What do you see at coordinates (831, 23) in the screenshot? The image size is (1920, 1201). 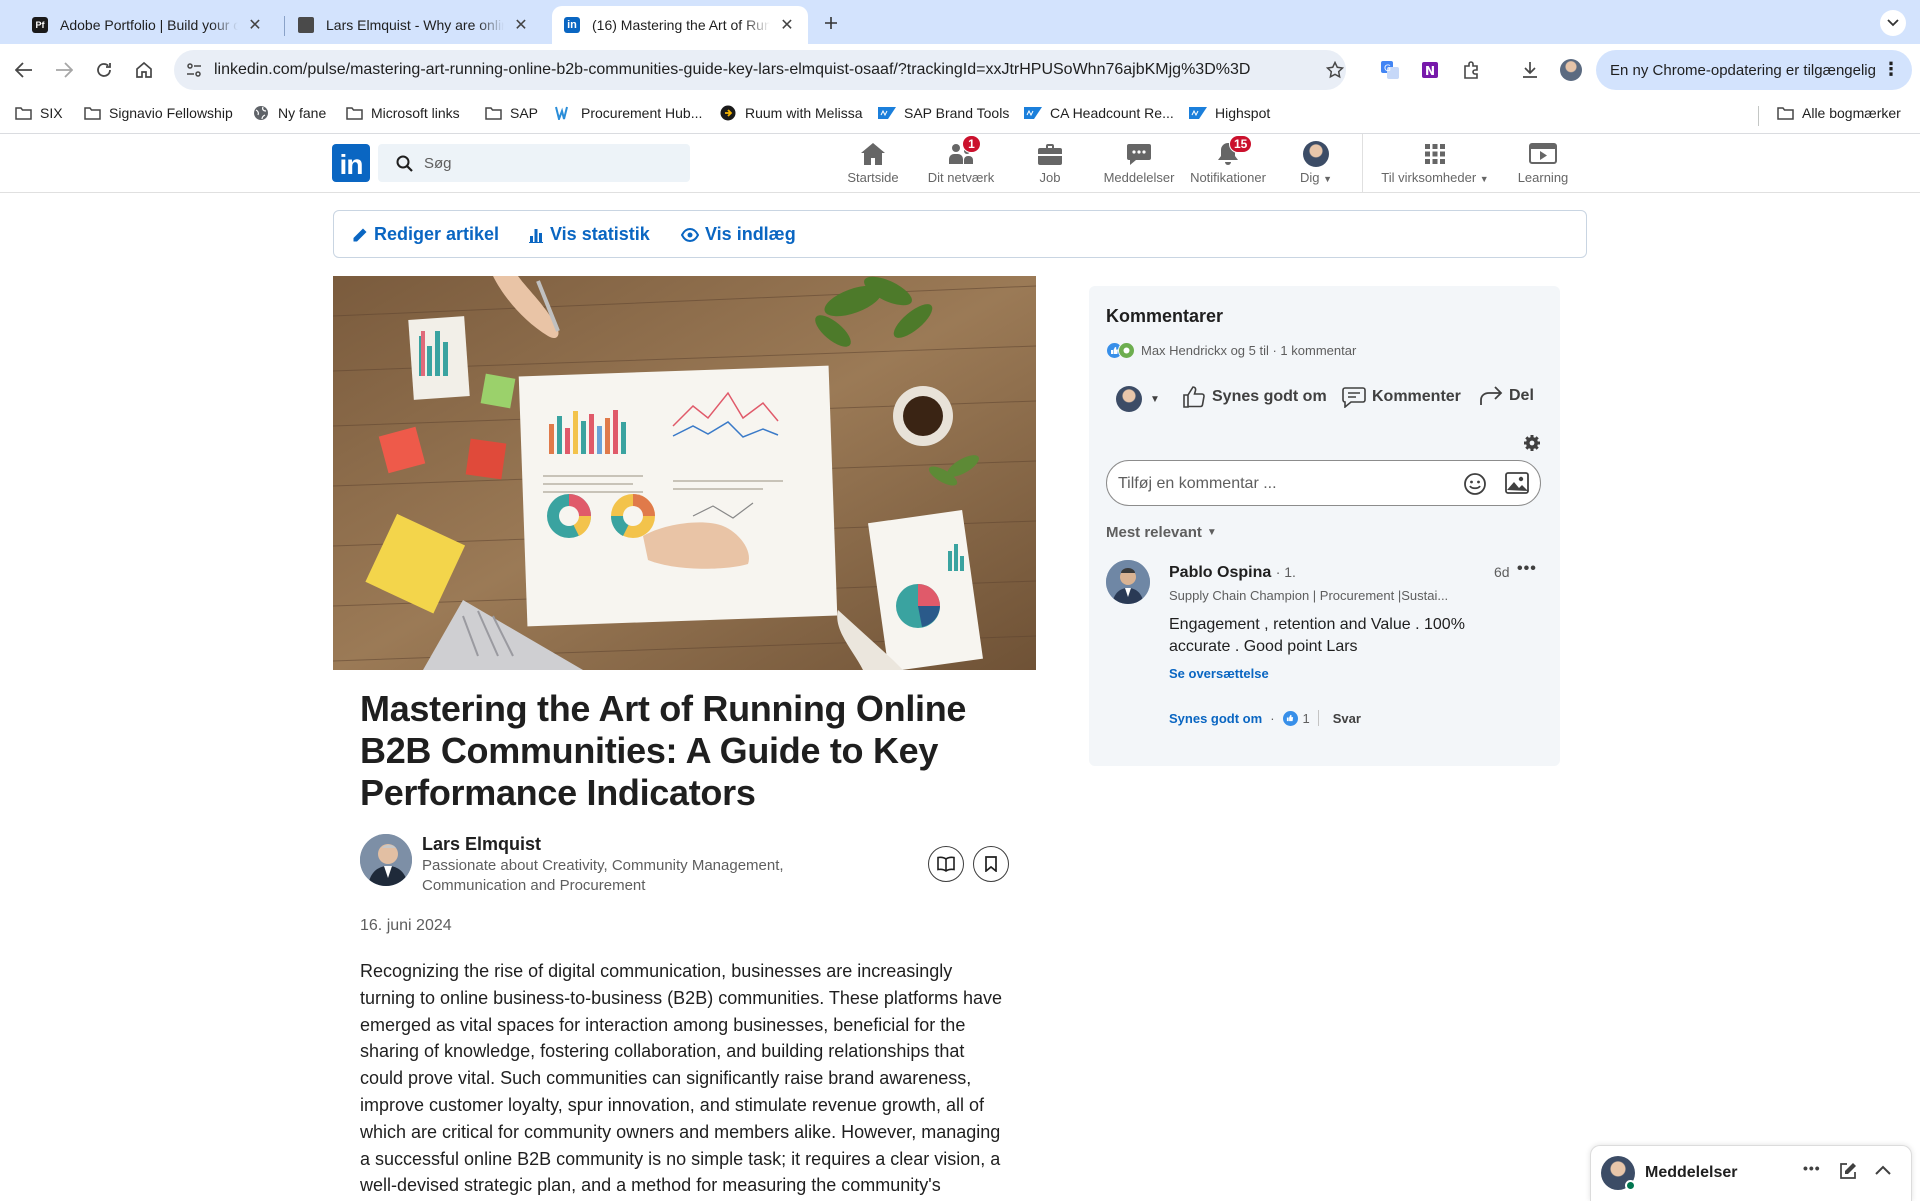 I see `new-tab-icon` at bounding box center [831, 23].